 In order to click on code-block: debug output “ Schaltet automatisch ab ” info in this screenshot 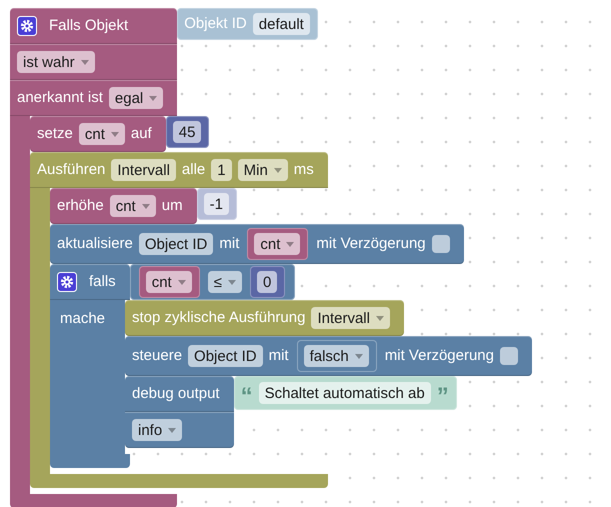, I will do `click(291, 412)`.